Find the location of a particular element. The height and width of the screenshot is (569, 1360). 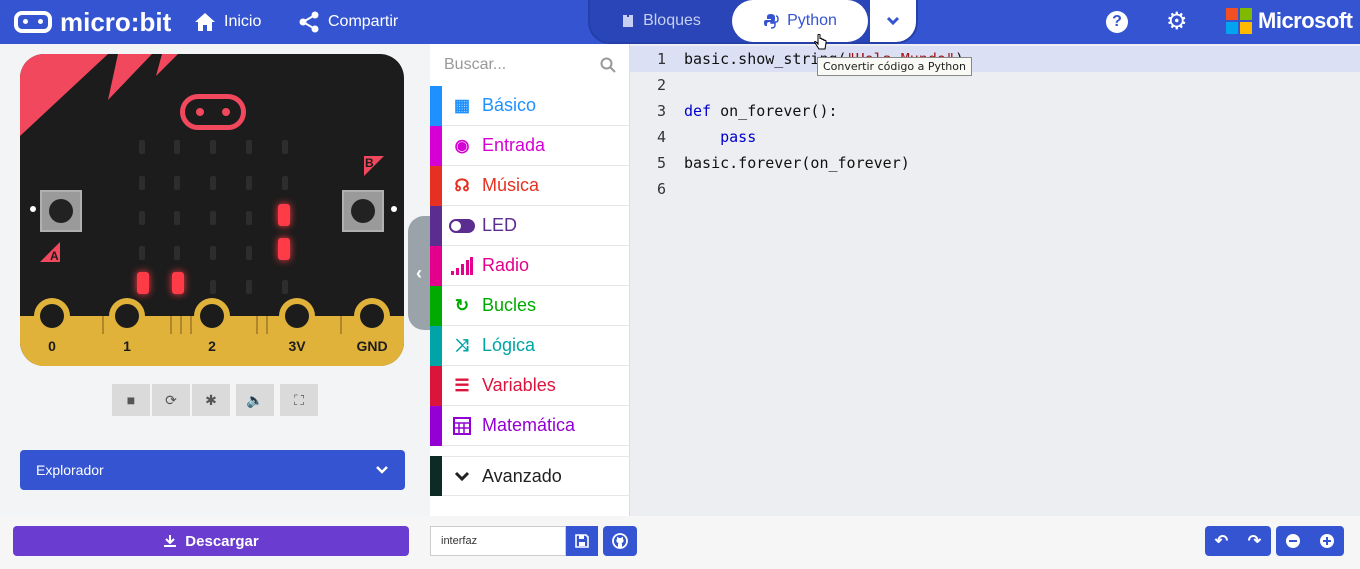

code-line: 4 pass is located at coordinates (706, 137).